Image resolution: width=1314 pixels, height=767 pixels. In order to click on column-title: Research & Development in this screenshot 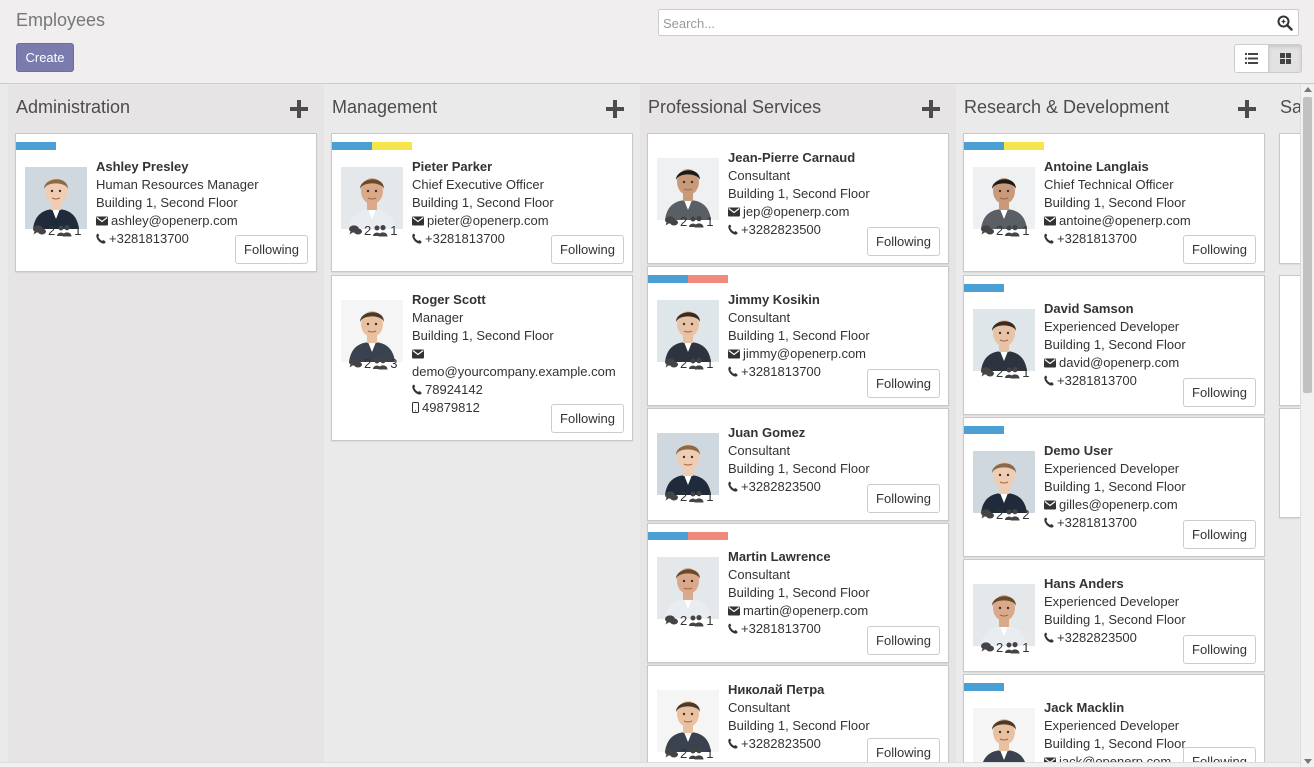, I will do `click(1066, 107)`.